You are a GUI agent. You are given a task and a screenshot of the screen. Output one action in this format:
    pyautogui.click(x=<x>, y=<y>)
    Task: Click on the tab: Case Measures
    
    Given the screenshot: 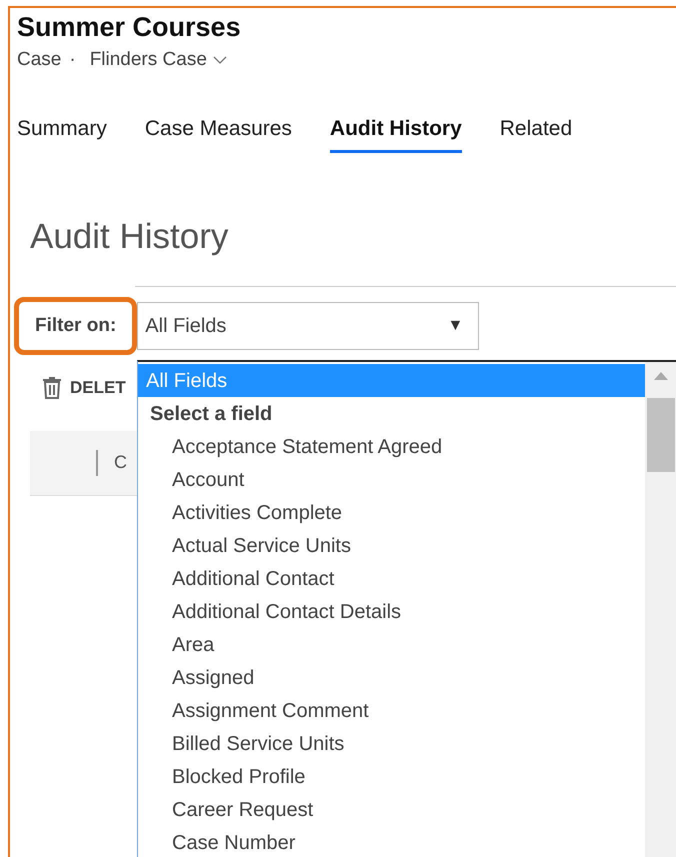 What is the action you would take?
    pyautogui.click(x=218, y=132)
    